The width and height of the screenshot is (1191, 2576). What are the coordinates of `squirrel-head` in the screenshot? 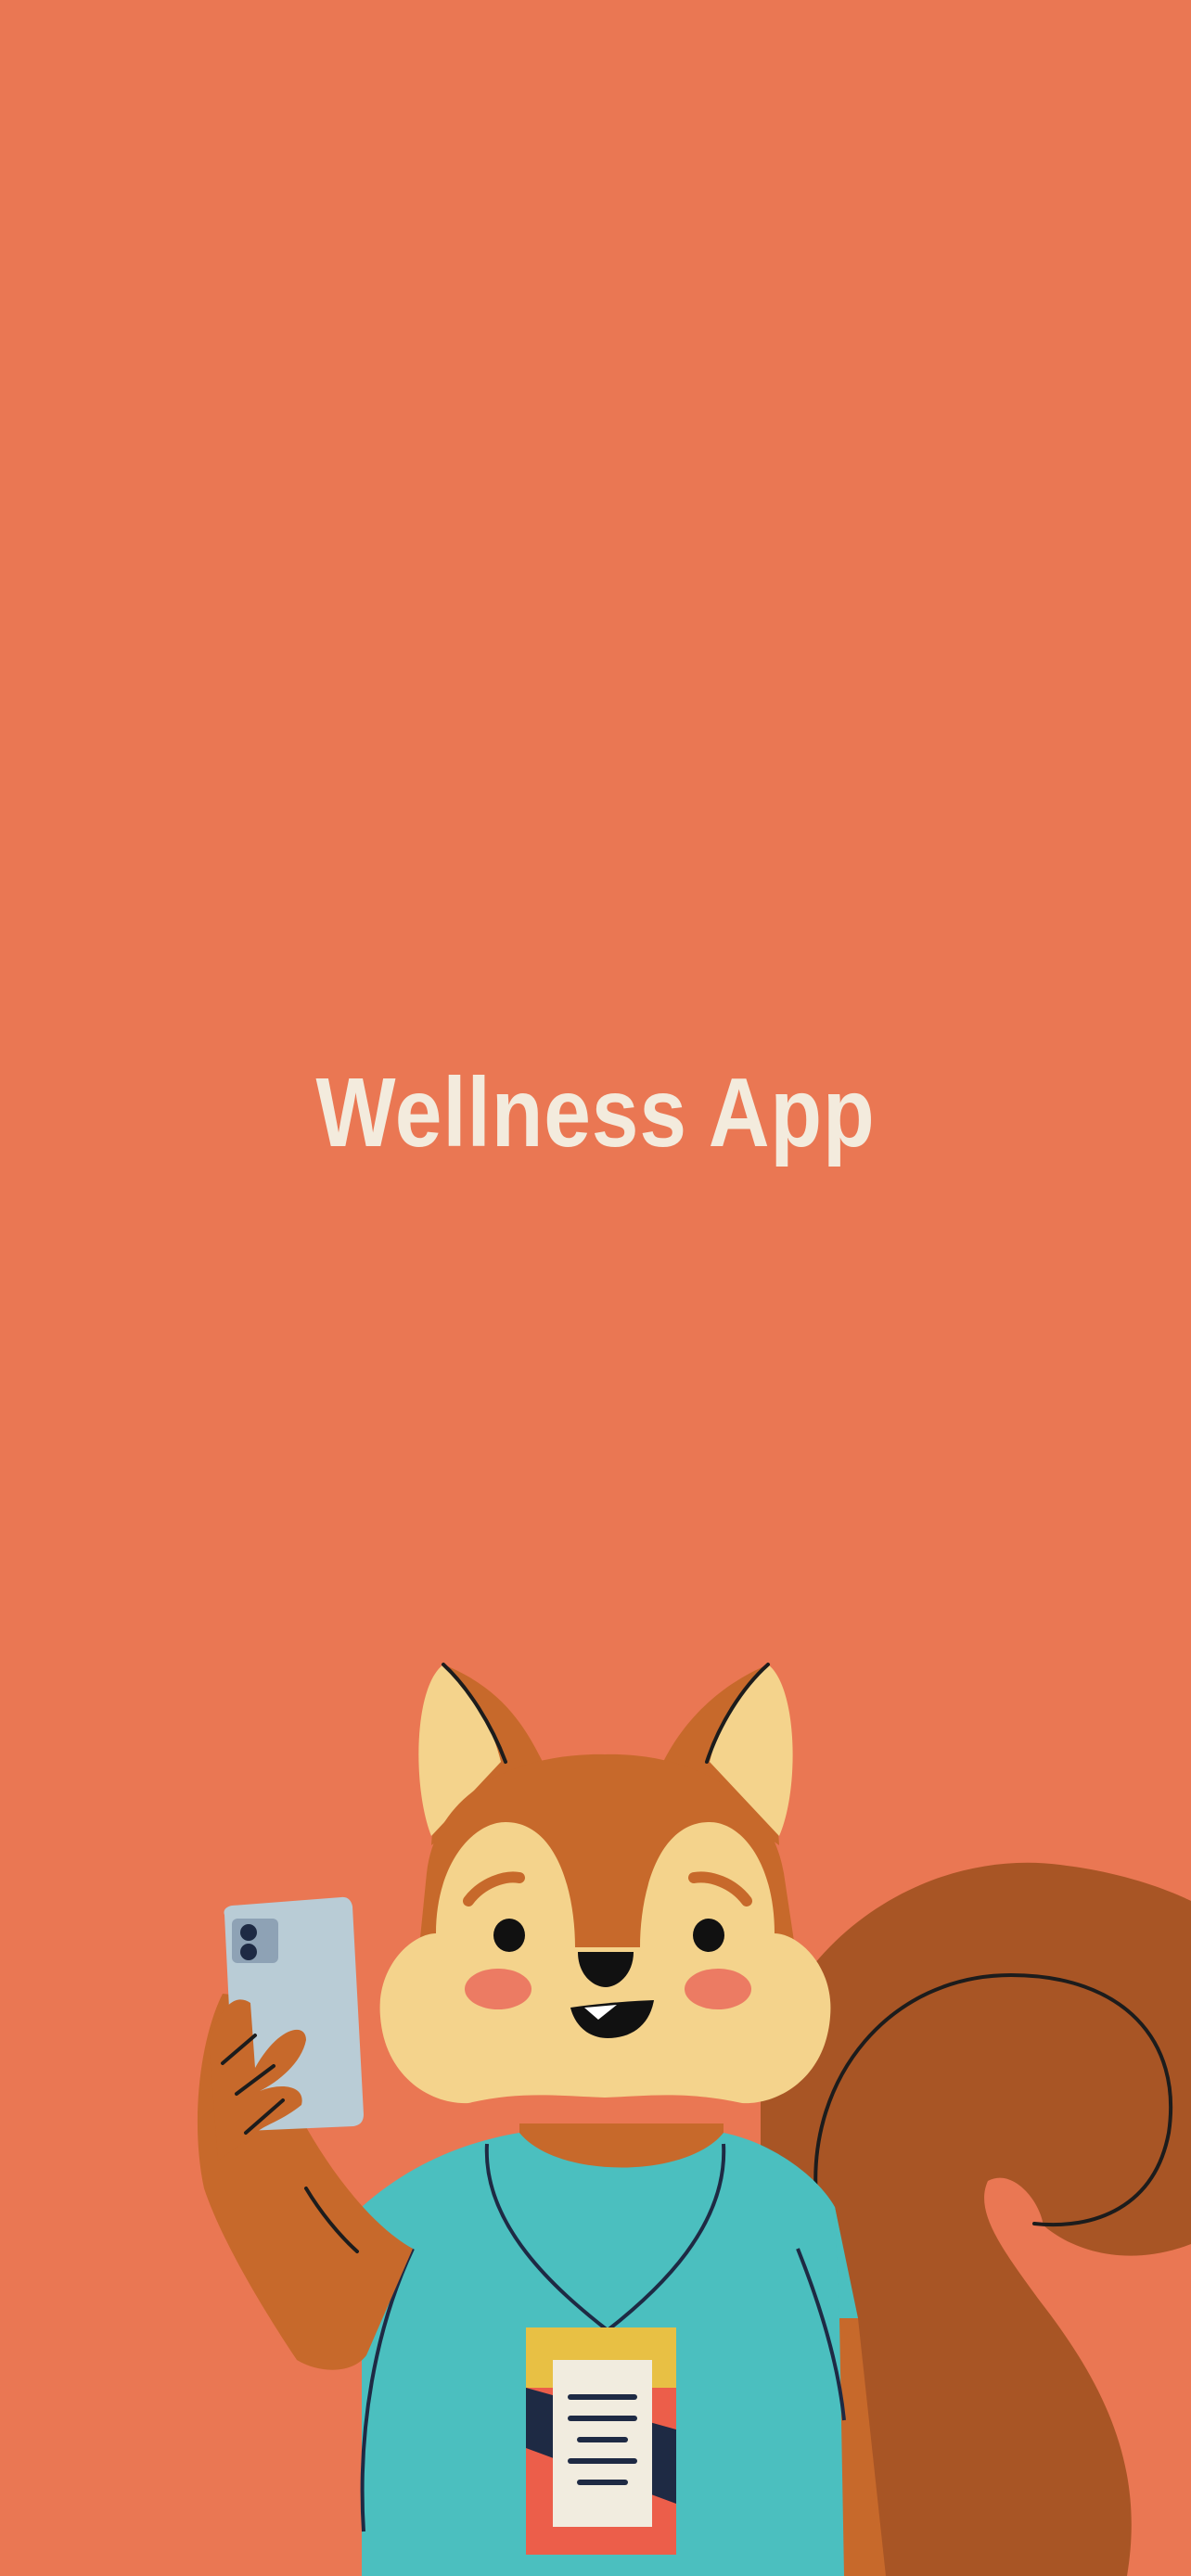 It's located at (605, 1883).